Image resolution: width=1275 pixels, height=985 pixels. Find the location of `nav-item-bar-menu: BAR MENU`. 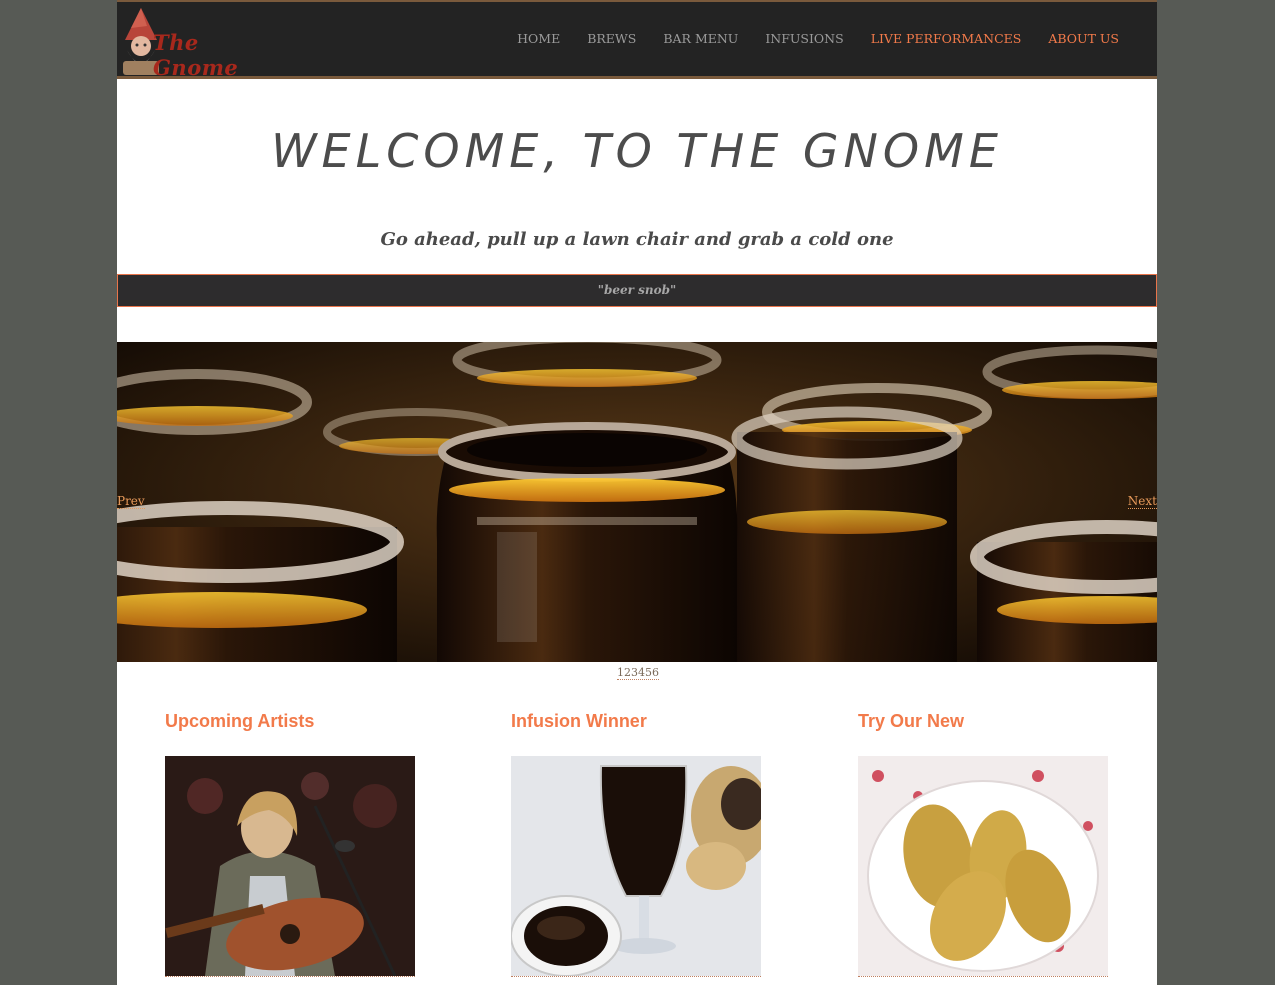

nav-item-bar-menu: BAR MENU is located at coordinates (700, 38).